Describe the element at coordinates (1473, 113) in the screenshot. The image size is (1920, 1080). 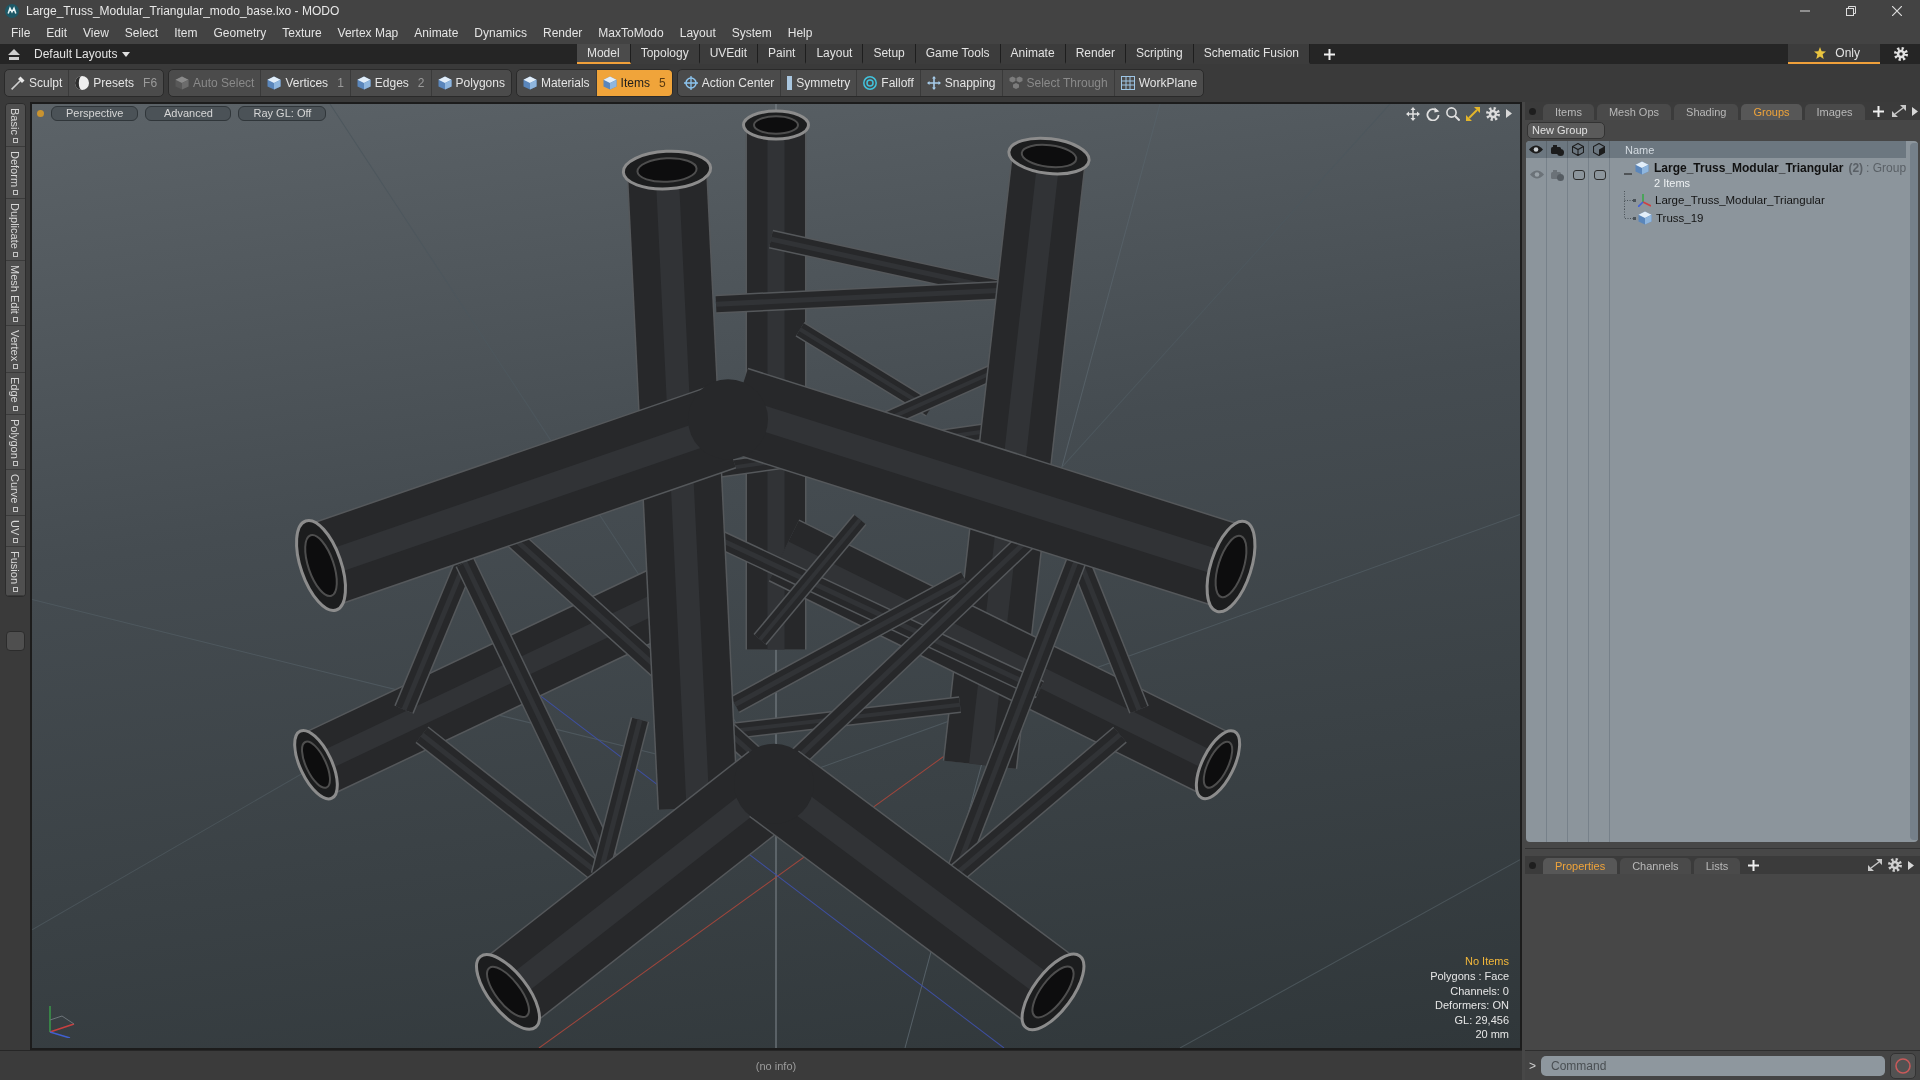
I see `maximize-icon` at that location.